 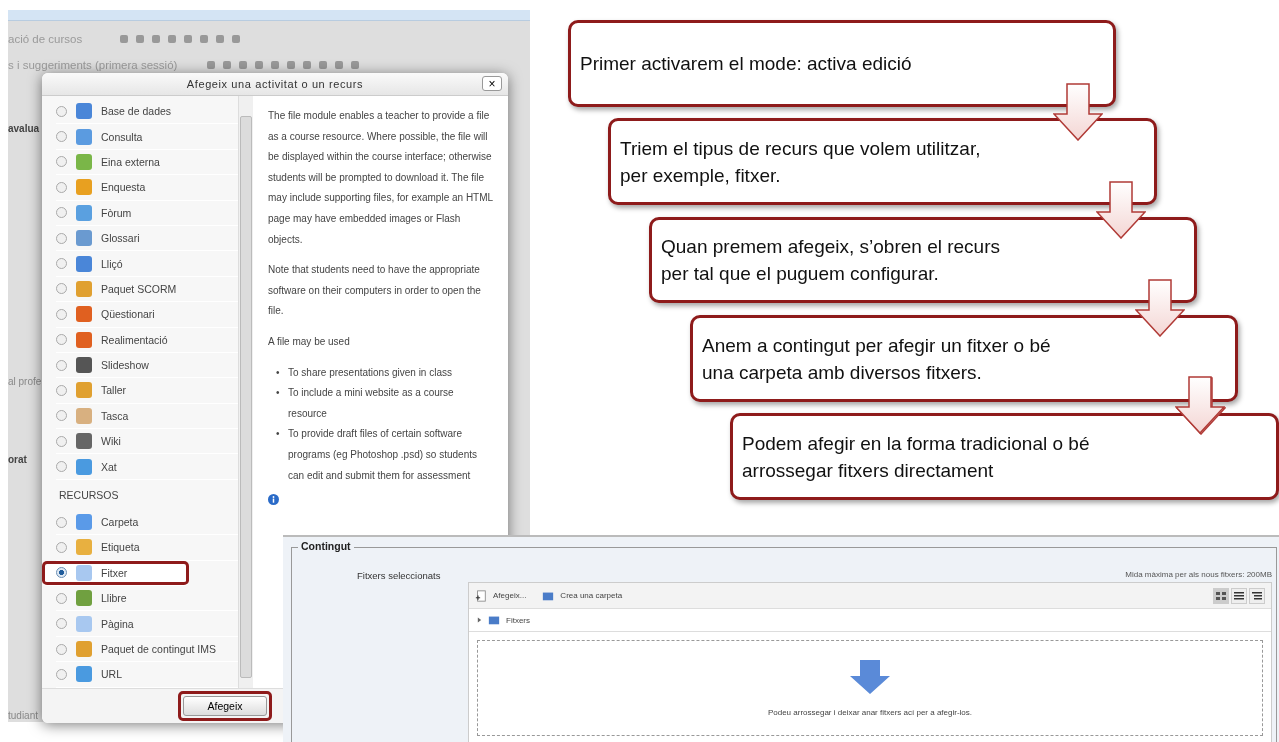 I want to click on module-option: Llibre, so click(x=147, y=599).